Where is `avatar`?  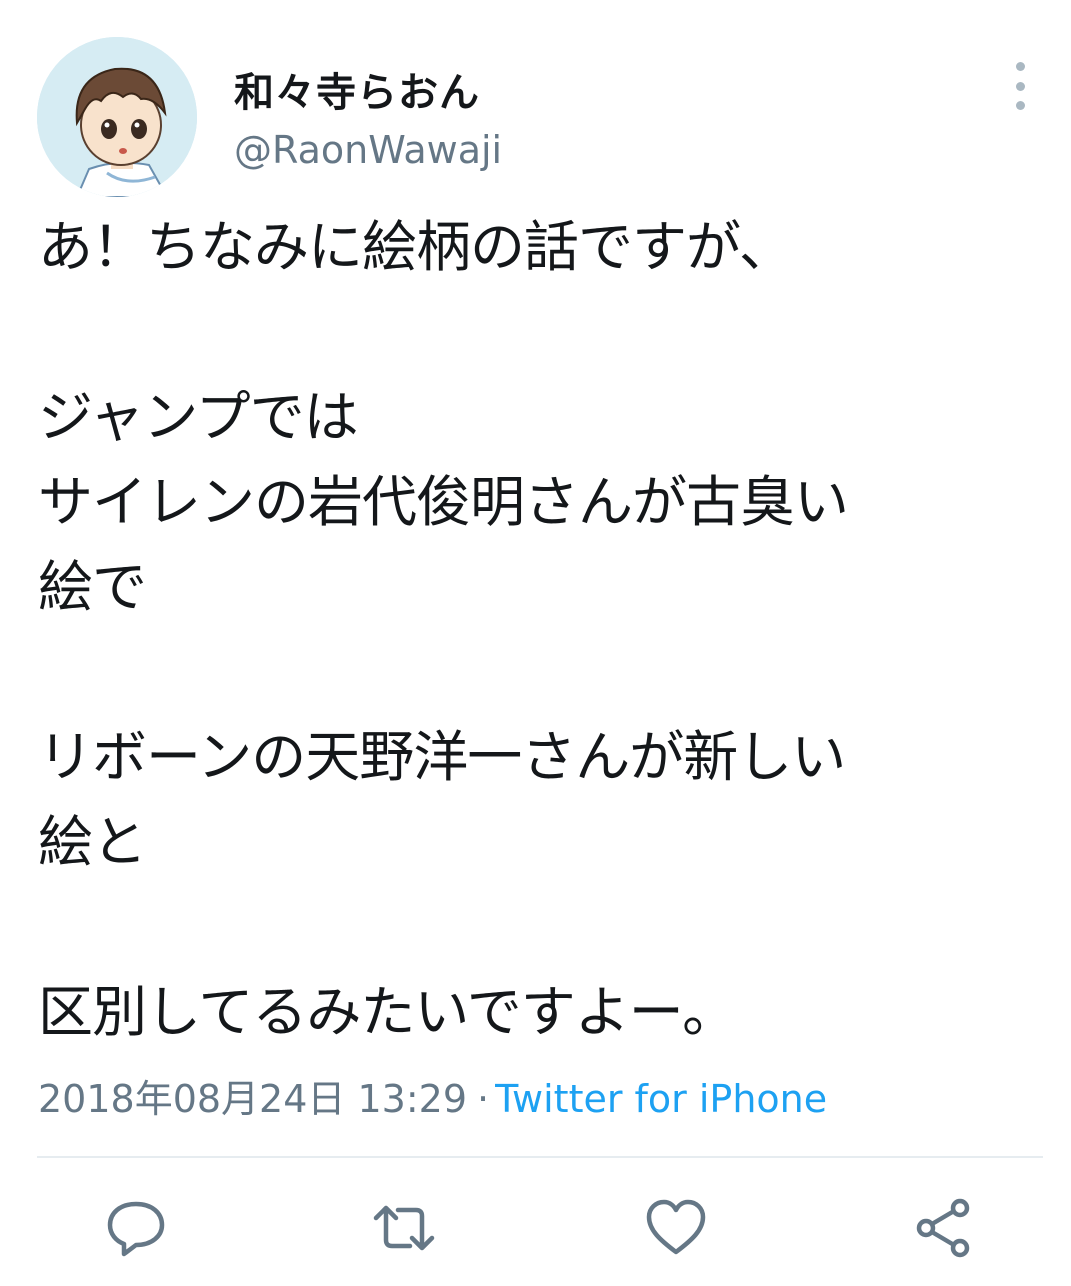
avatar is located at coordinates (117, 117).